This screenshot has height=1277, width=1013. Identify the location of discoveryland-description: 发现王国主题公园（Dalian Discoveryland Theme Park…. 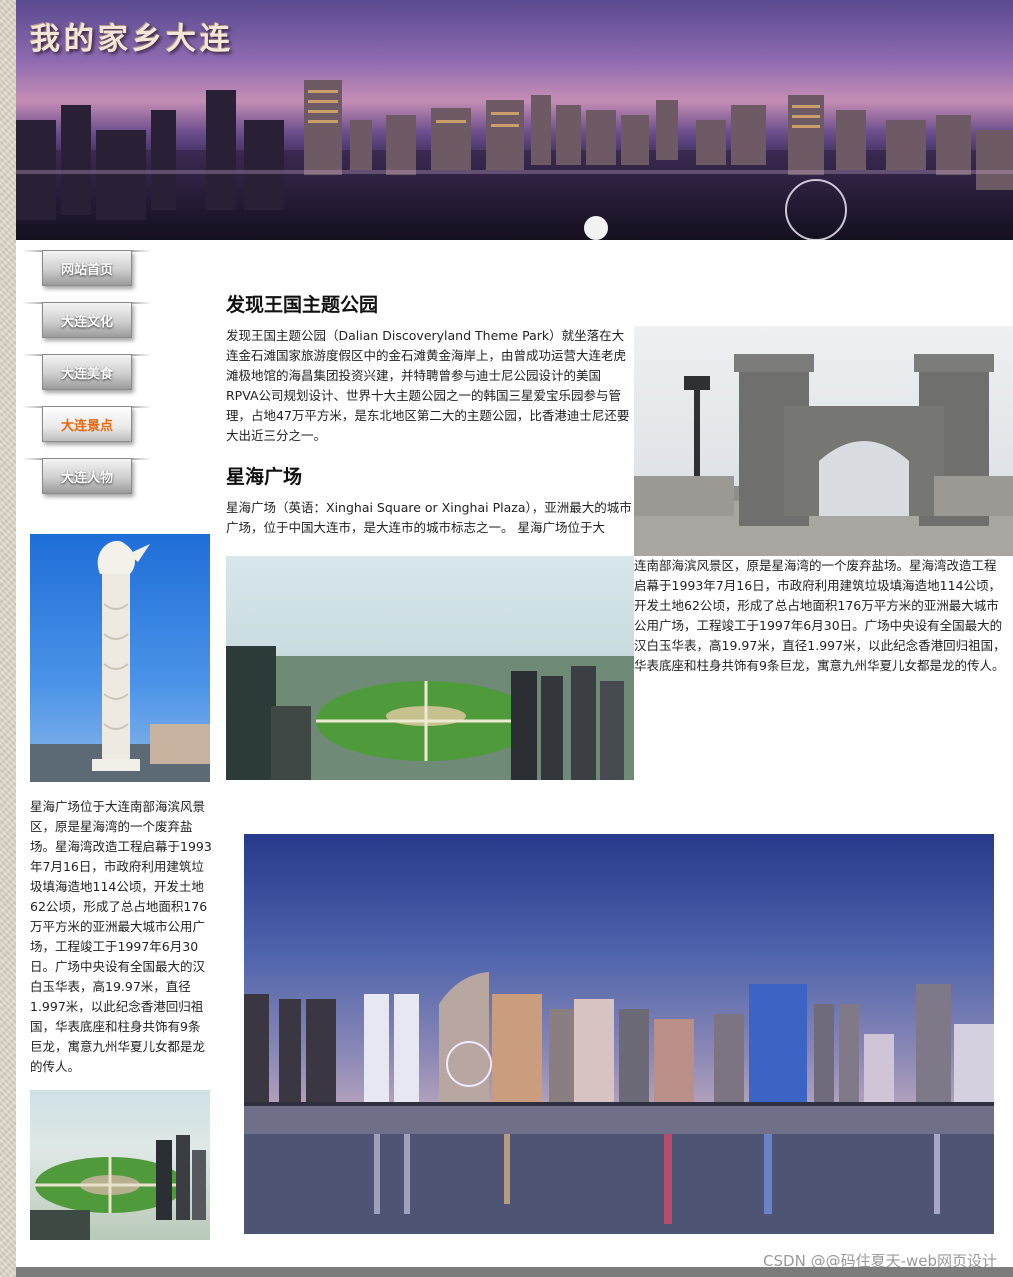
(428, 385).